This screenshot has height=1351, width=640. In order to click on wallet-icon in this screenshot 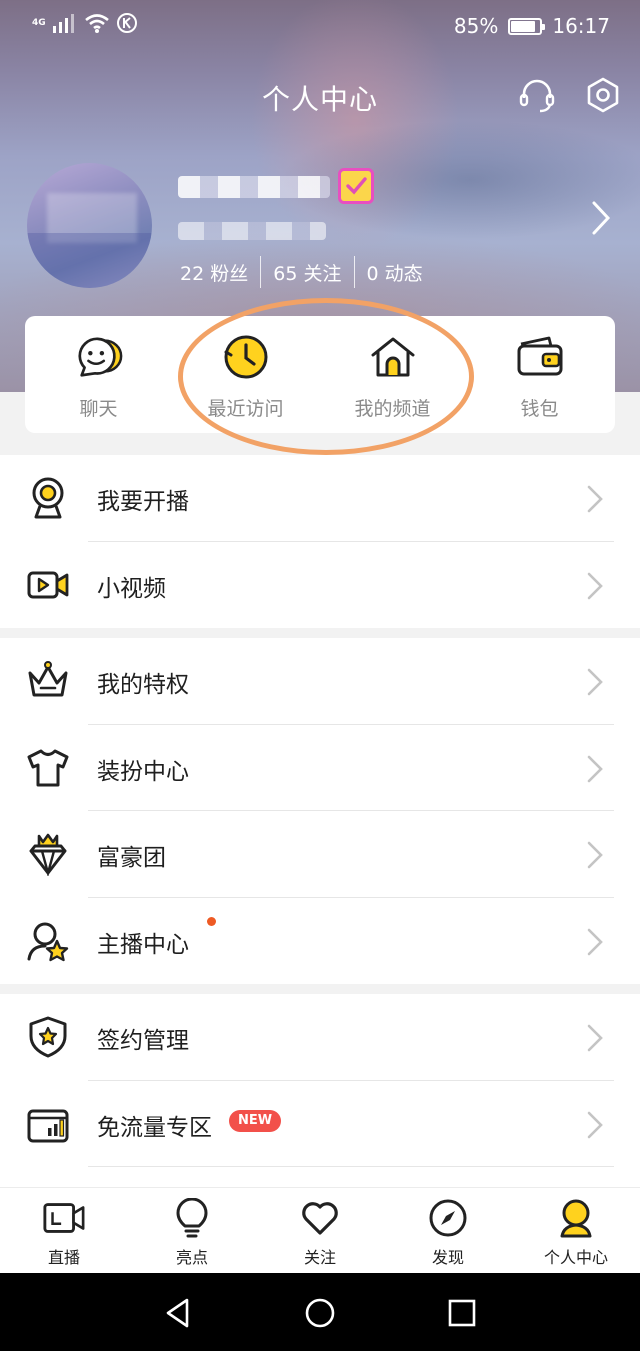, I will do `click(540, 357)`.